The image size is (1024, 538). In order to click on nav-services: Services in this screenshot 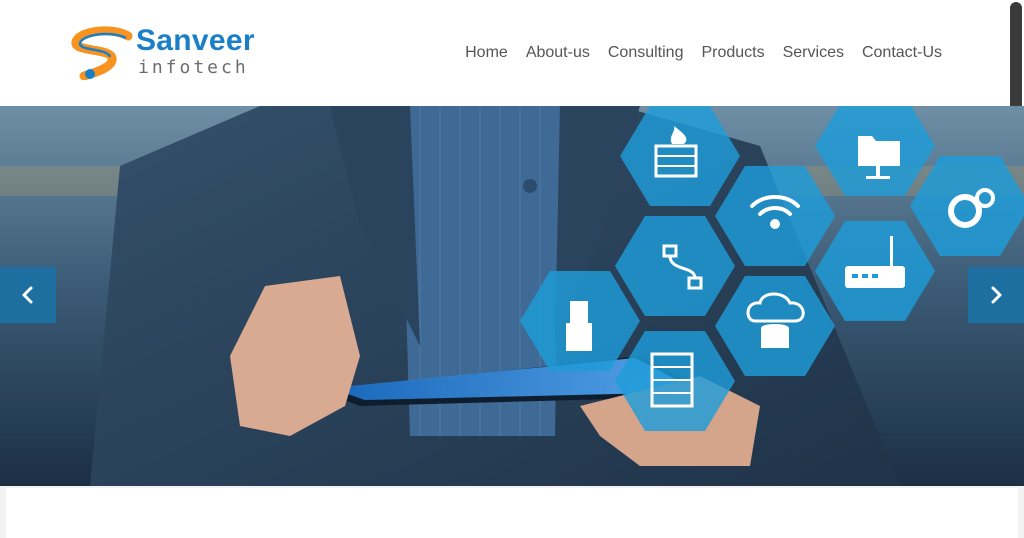, I will do `click(813, 53)`.